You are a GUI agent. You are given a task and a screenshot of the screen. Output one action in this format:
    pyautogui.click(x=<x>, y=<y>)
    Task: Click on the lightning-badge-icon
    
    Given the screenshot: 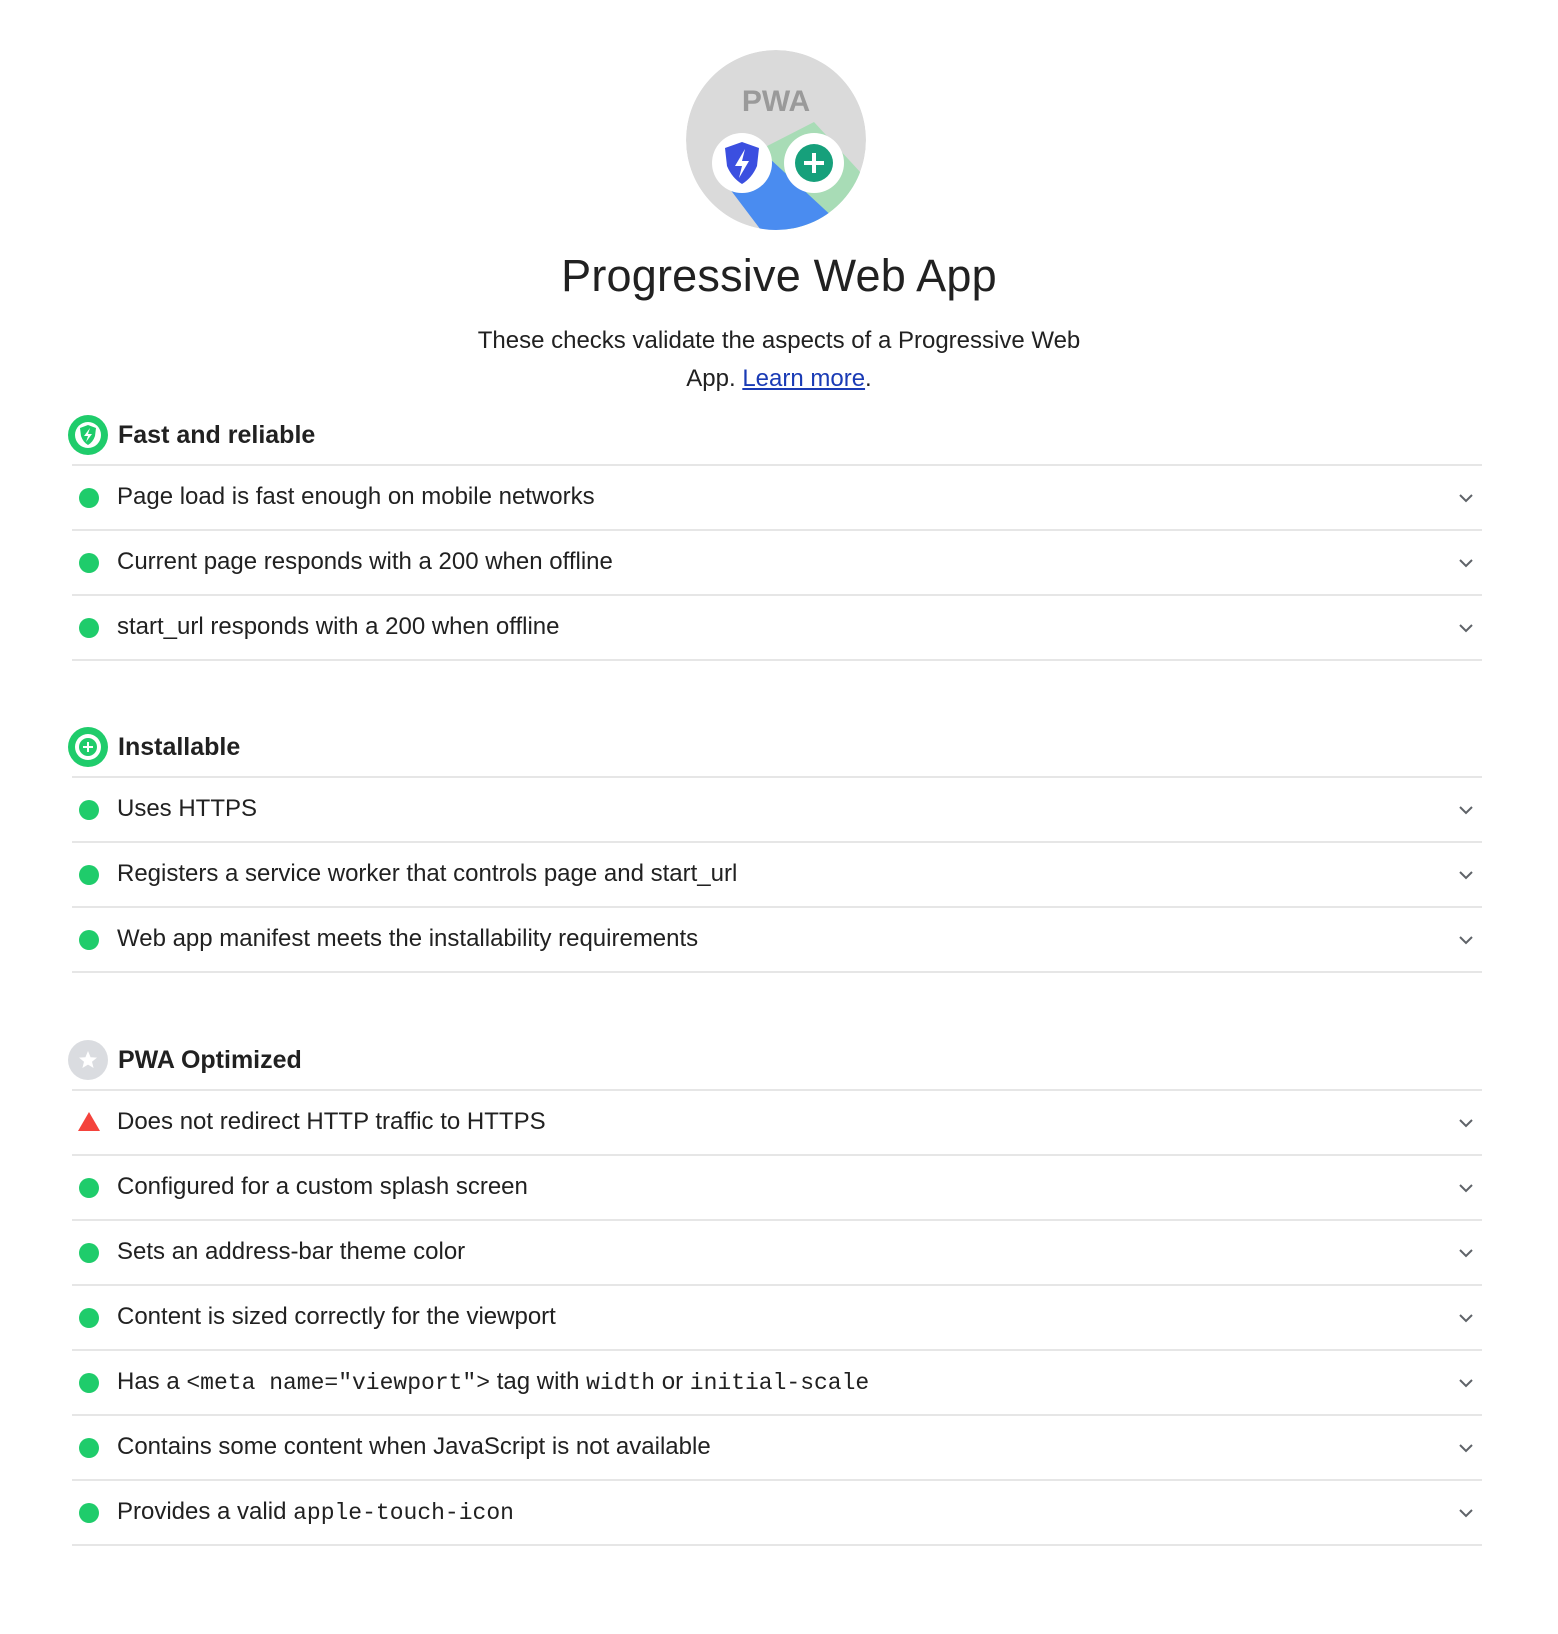 What is the action you would take?
    pyautogui.click(x=88, y=435)
    